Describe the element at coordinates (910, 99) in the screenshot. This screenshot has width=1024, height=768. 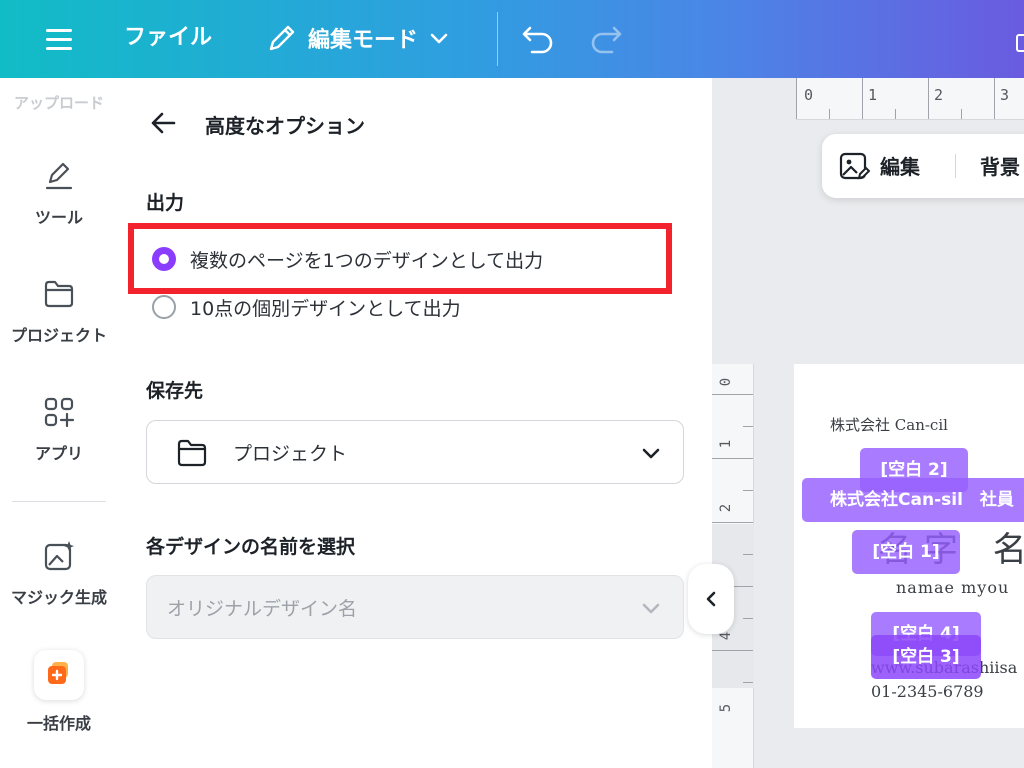
I see `ruler-top: 0 1 2 3` at that location.